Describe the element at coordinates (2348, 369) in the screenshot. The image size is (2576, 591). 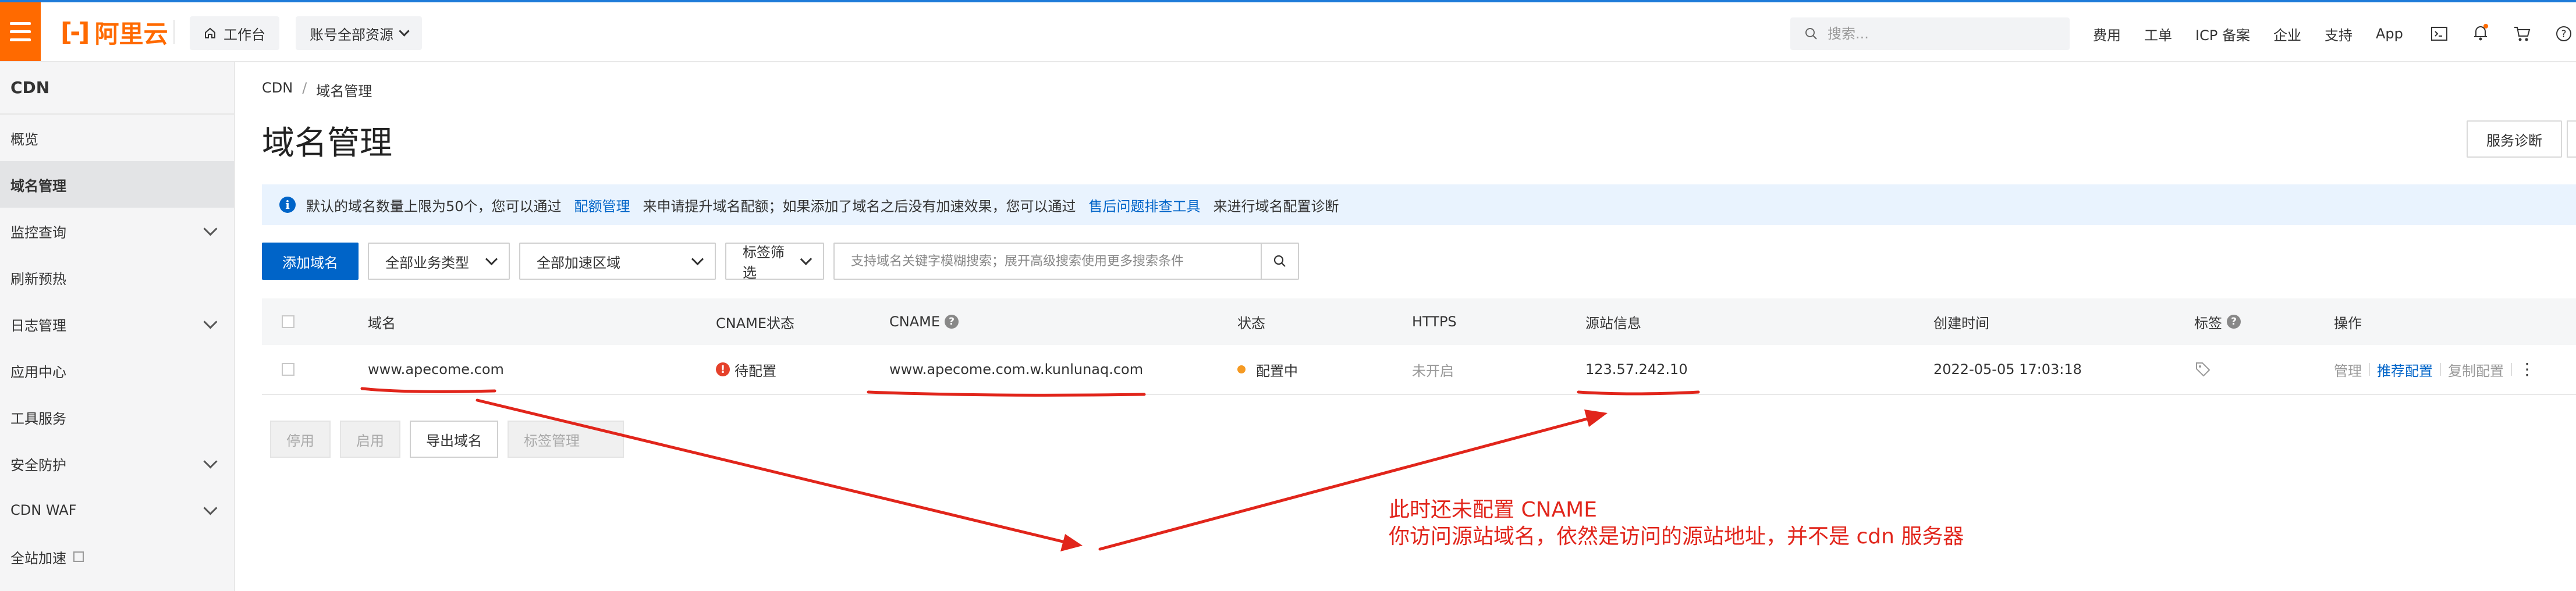
I see `manage-action: 管理` at that location.